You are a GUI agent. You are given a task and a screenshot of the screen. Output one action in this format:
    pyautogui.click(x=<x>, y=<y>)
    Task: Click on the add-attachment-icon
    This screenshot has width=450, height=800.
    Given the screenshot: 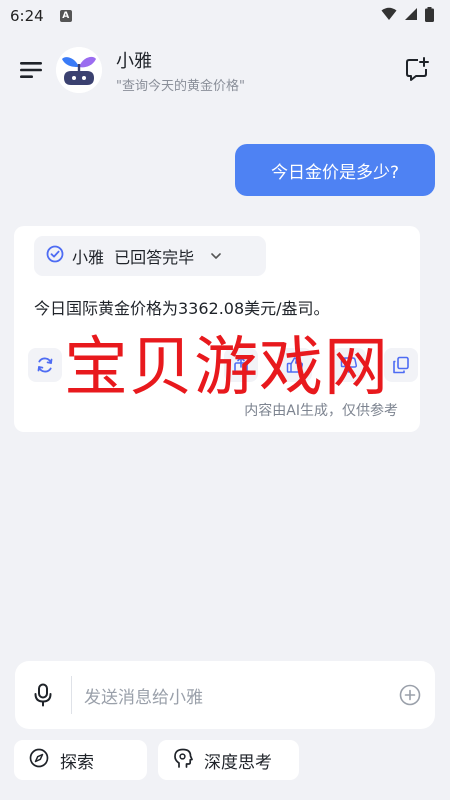 What is the action you would take?
    pyautogui.click(x=410, y=695)
    